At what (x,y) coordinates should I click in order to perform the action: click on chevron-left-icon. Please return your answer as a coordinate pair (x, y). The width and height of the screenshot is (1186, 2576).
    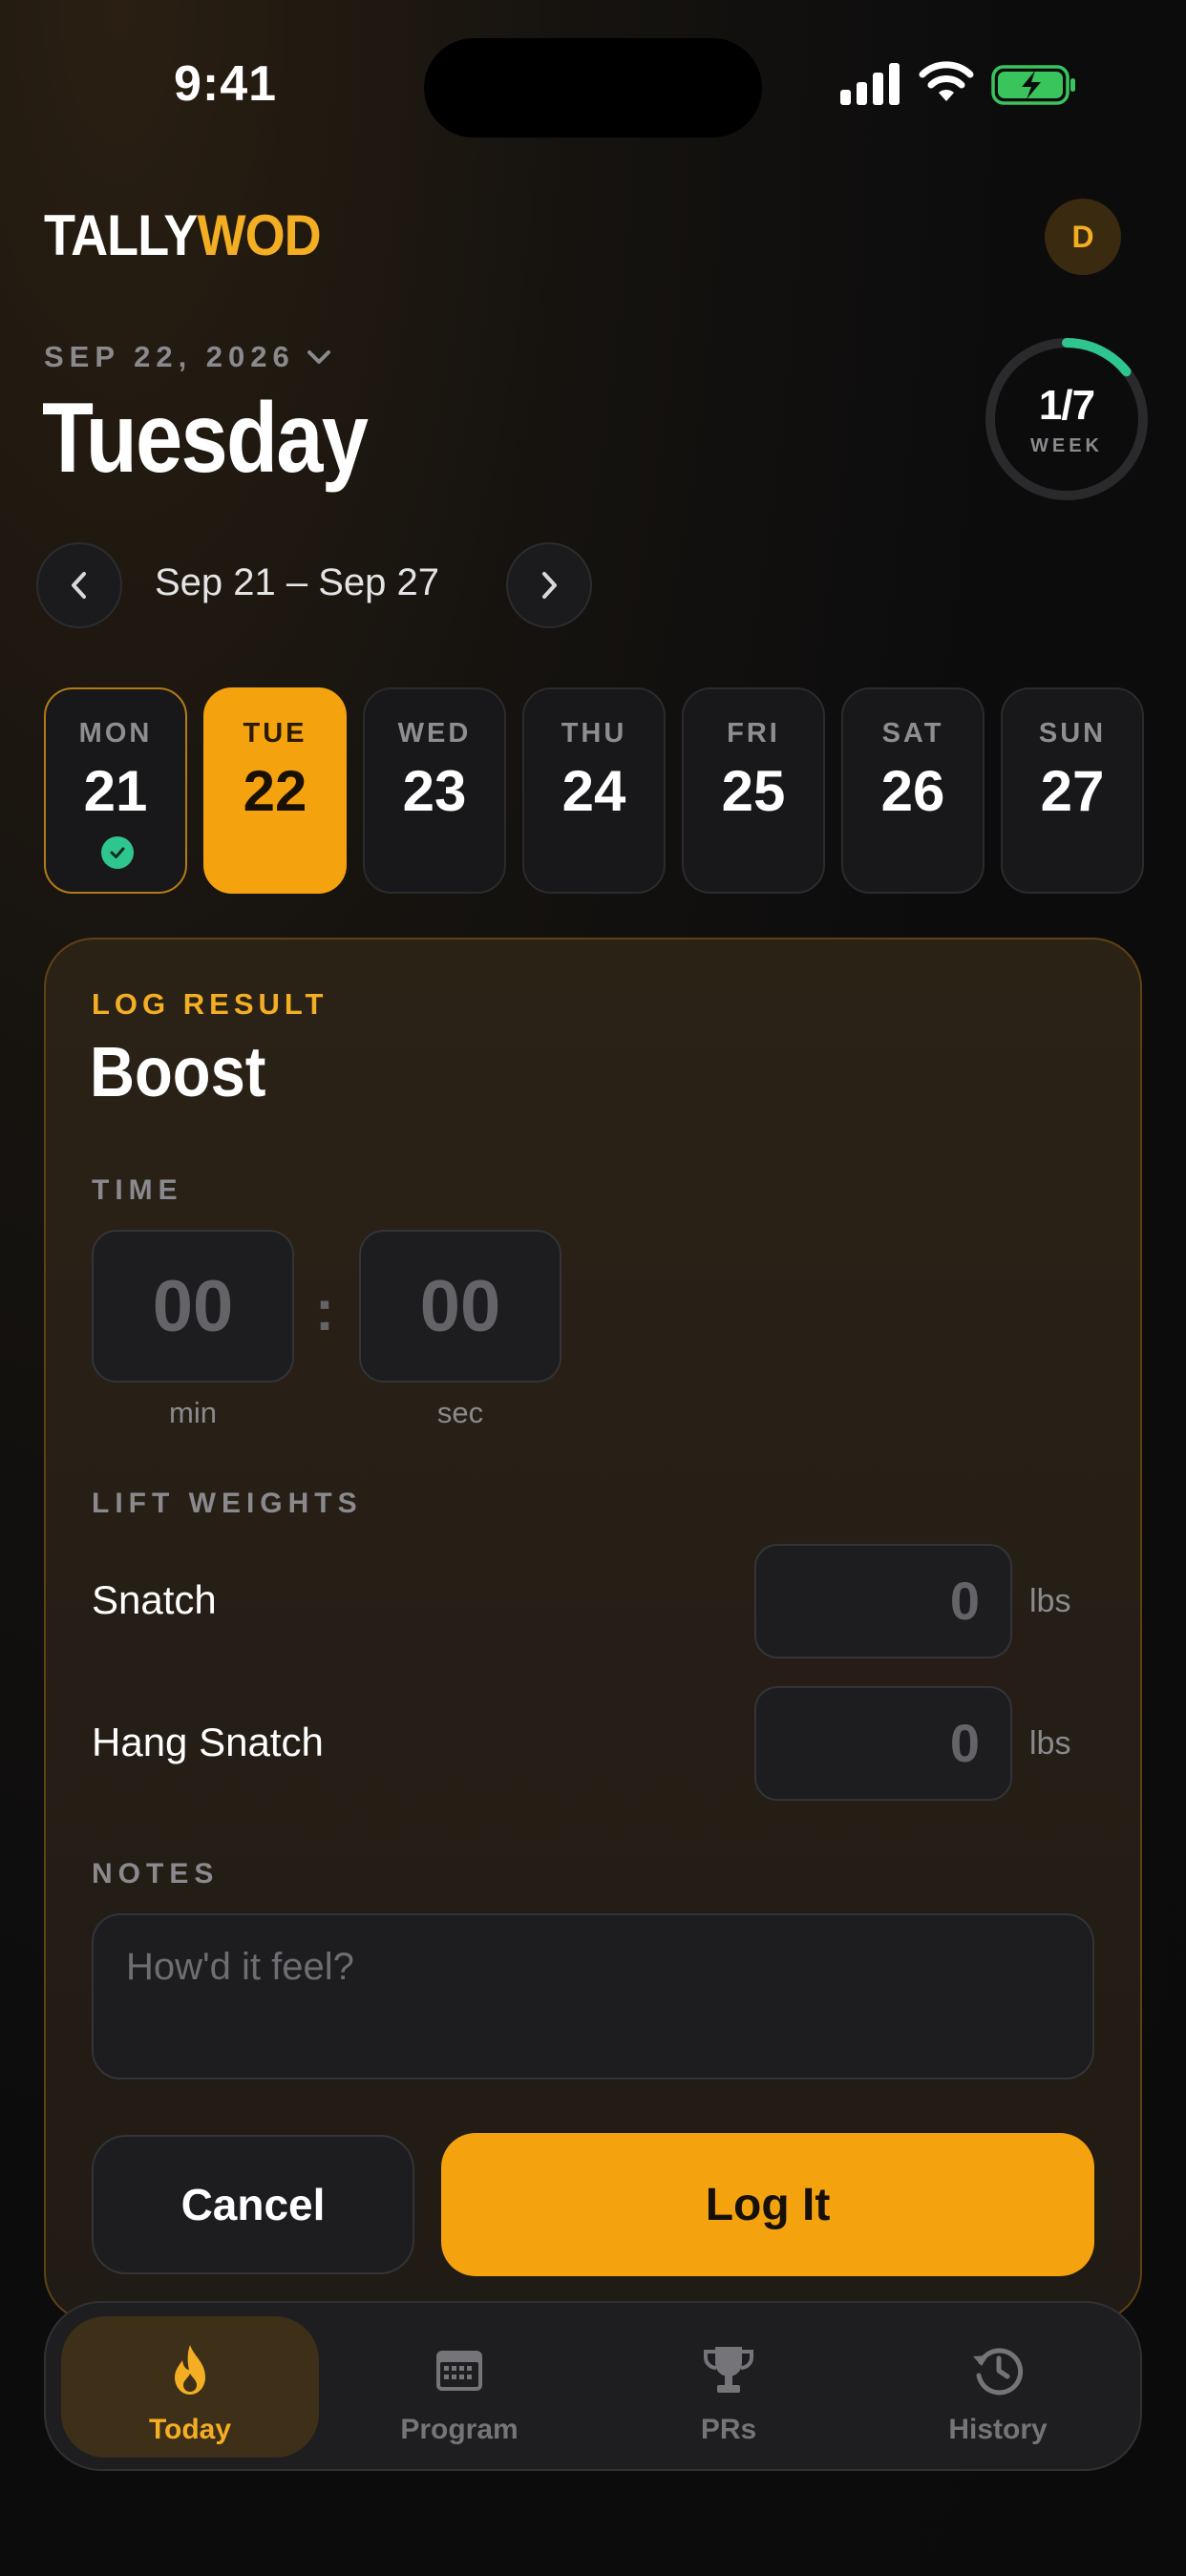
    Looking at the image, I should click on (79, 585).